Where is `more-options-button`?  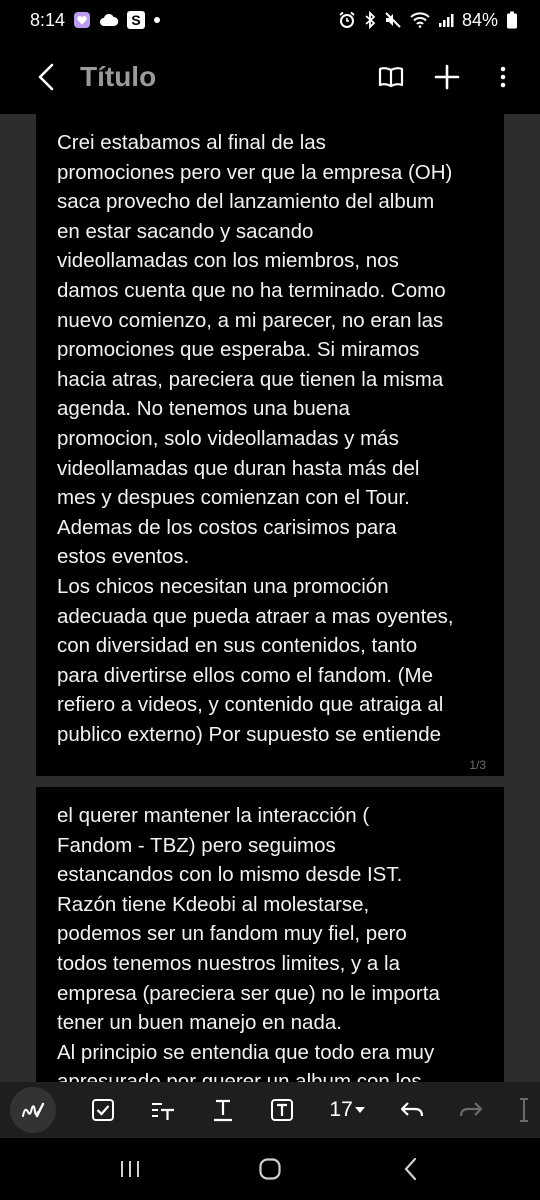
more-options-button is located at coordinates (503, 77).